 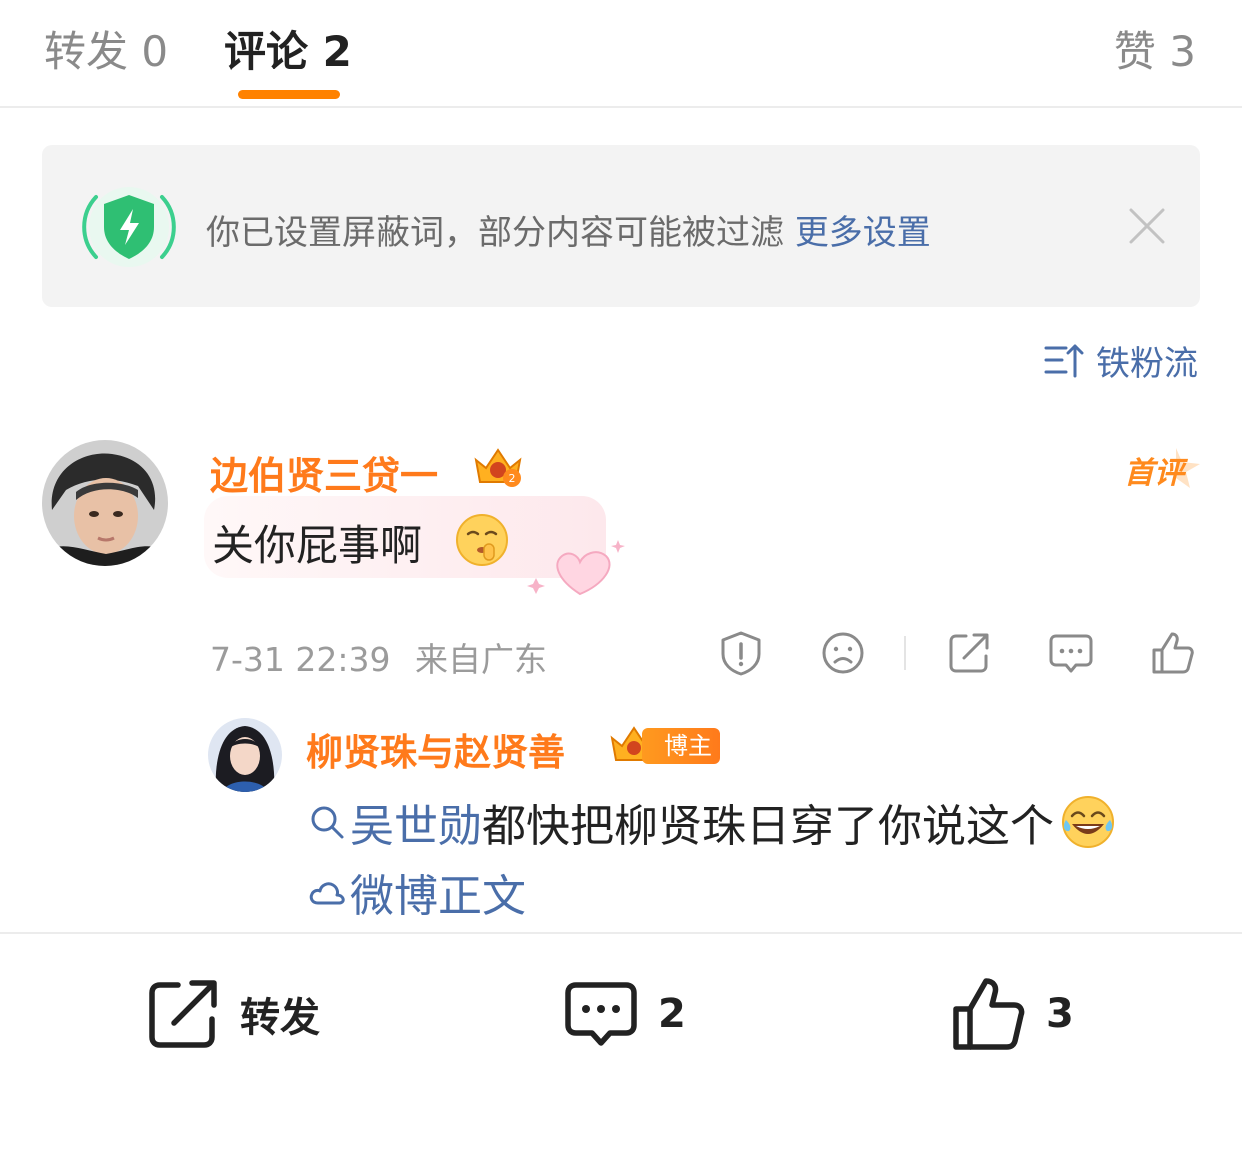 I want to click on host-badge: 博主, so click(x=681, y=746).